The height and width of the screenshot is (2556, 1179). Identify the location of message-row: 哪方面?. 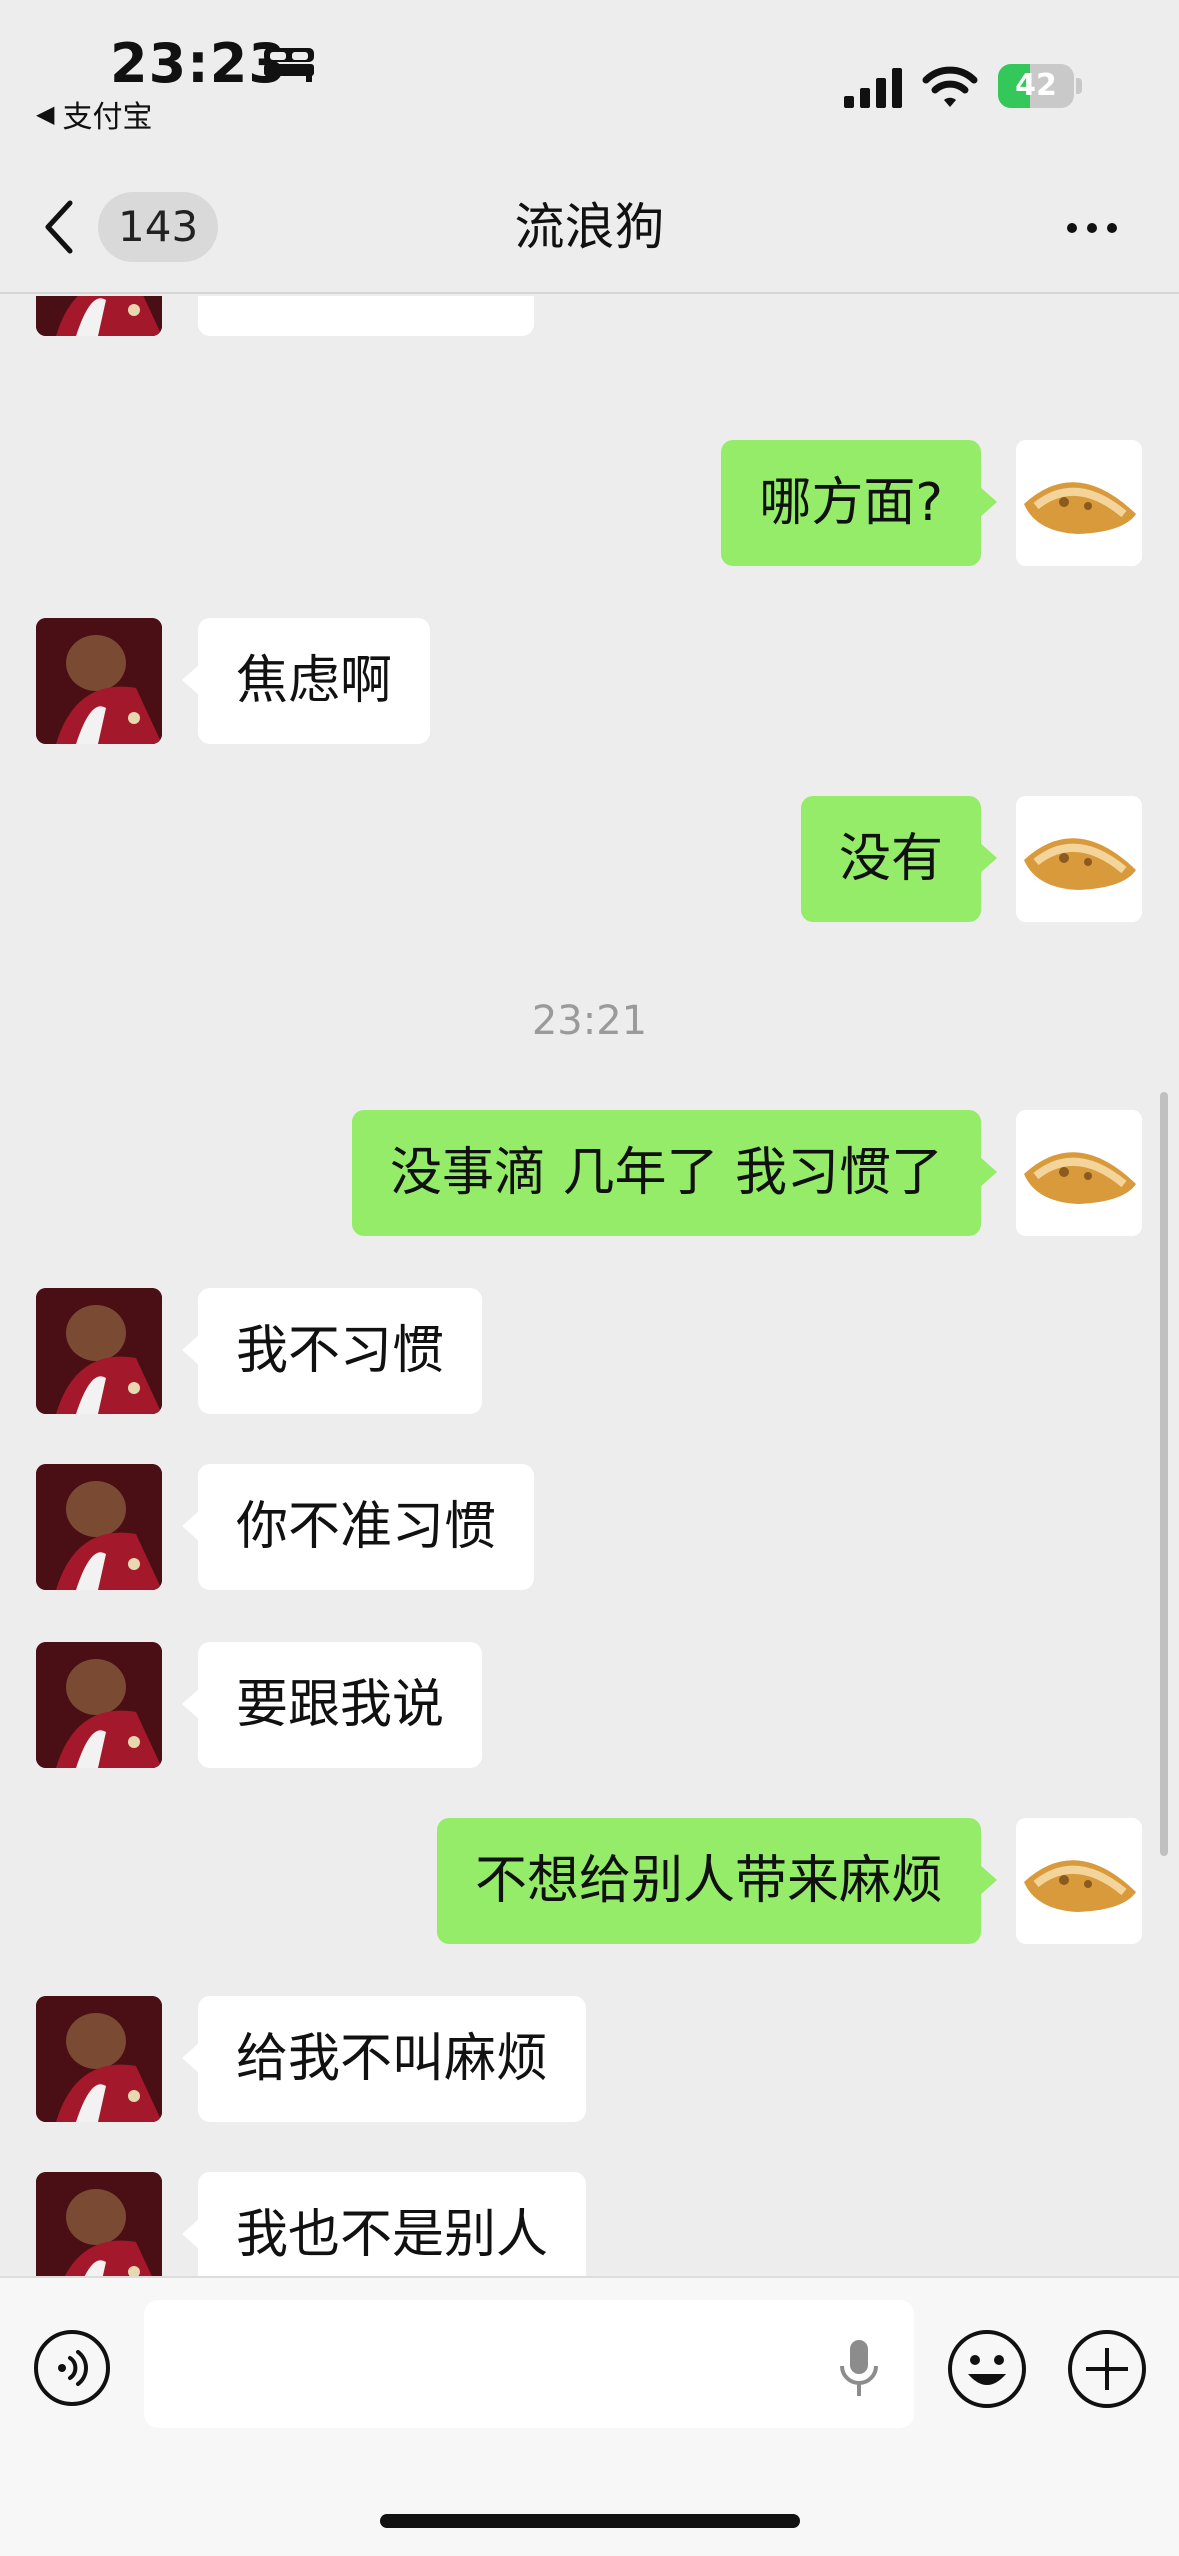
(589, 503).